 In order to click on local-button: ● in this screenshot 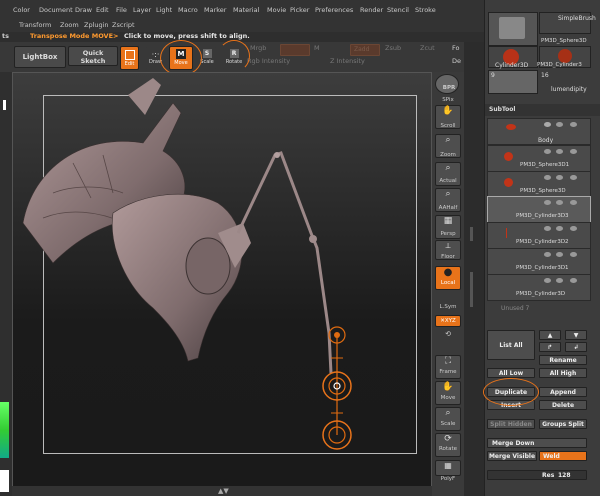, I will do `click(448, 278)`.